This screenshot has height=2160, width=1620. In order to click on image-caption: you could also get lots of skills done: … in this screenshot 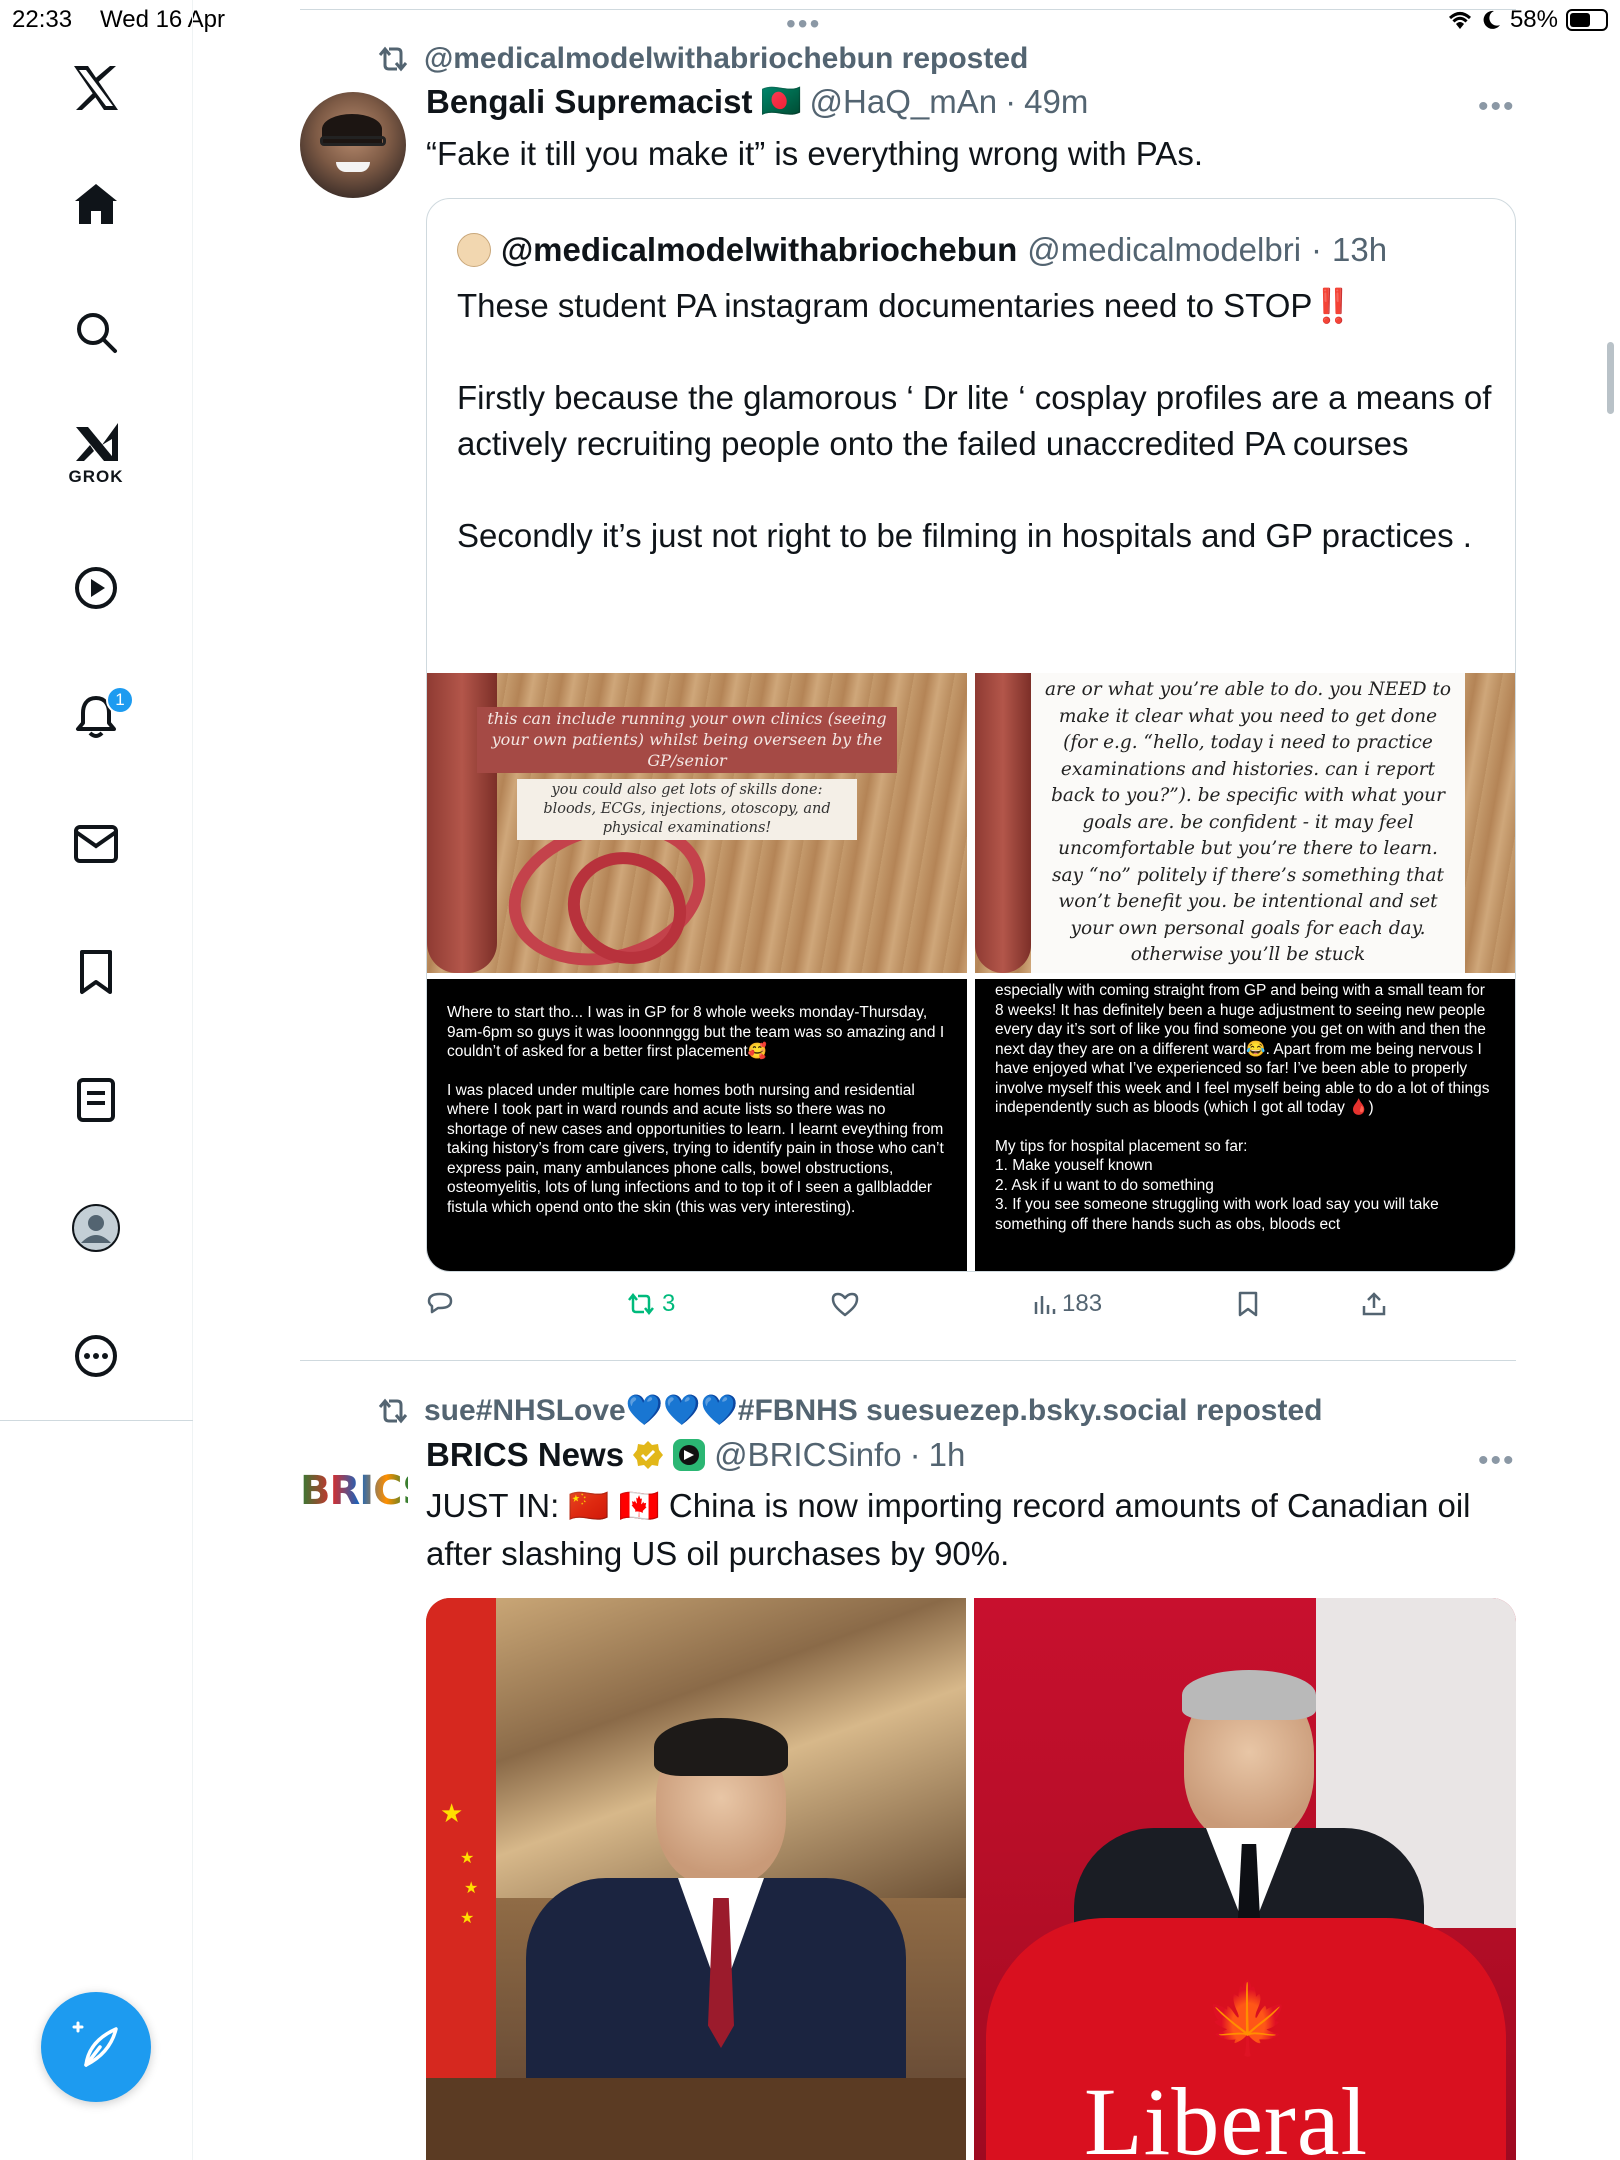, I will do `click(687, 809)`.